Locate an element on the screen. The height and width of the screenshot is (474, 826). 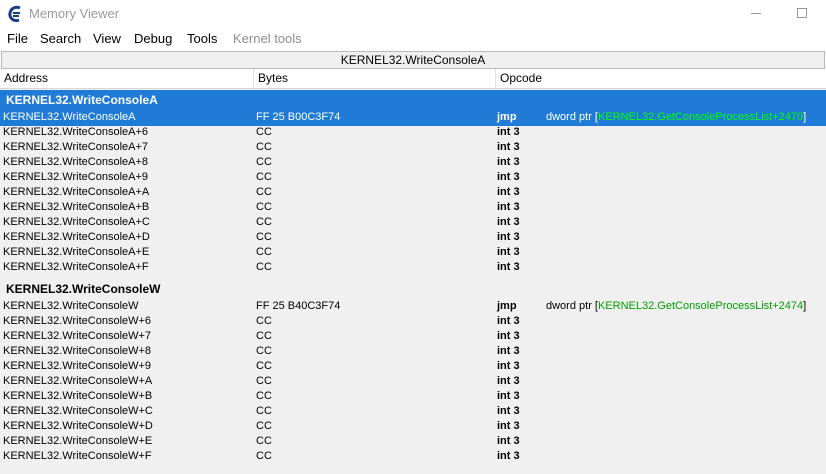
row-address: KERNEL32.WriteConsoleA+6 is located at coordinates (76, 132).